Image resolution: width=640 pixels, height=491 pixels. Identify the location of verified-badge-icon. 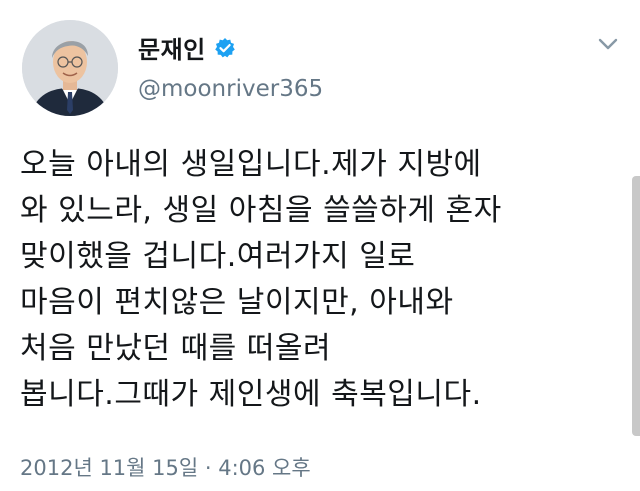
(225, 48).